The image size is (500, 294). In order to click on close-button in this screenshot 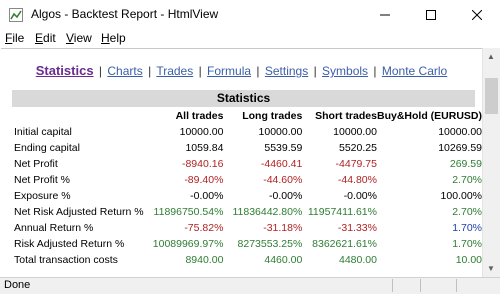, I will do `click(477, 15)`.